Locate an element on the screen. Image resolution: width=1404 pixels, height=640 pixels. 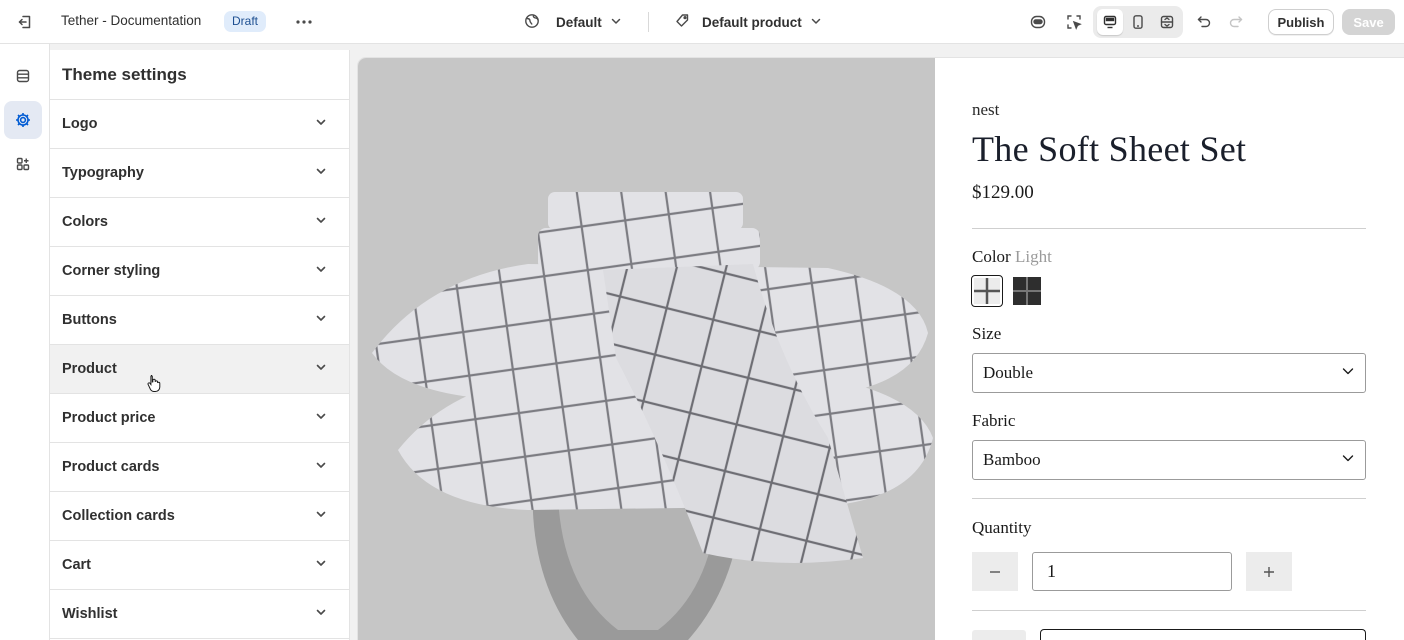
more-actions-icon is located at coordinates (304, 22).